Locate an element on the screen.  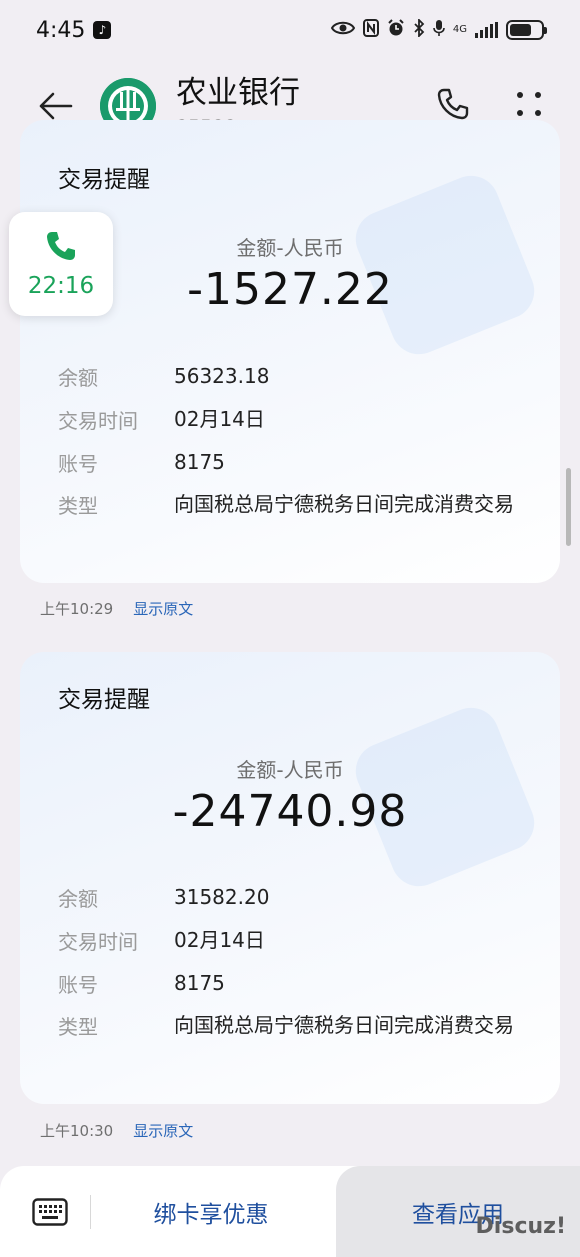
ongoing-call-bubble: 22:16 is located at coordinates (61, 264).